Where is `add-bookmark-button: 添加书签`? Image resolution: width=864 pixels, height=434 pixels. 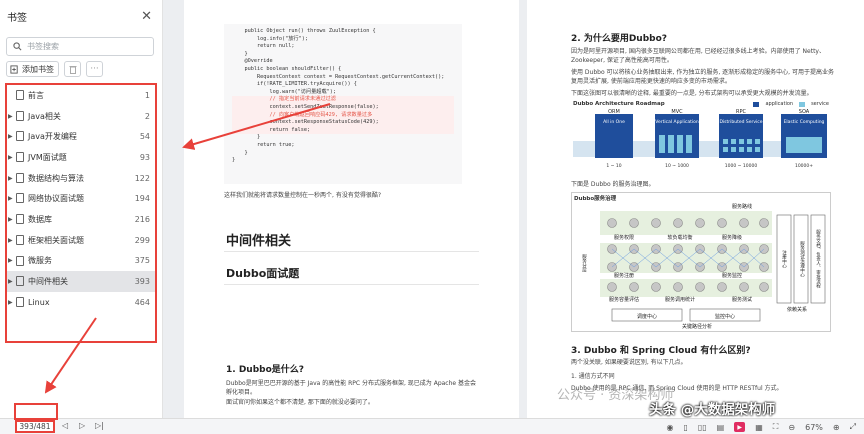
add-bookmark-button: 添加书签 is located at coordinates (32, 69).